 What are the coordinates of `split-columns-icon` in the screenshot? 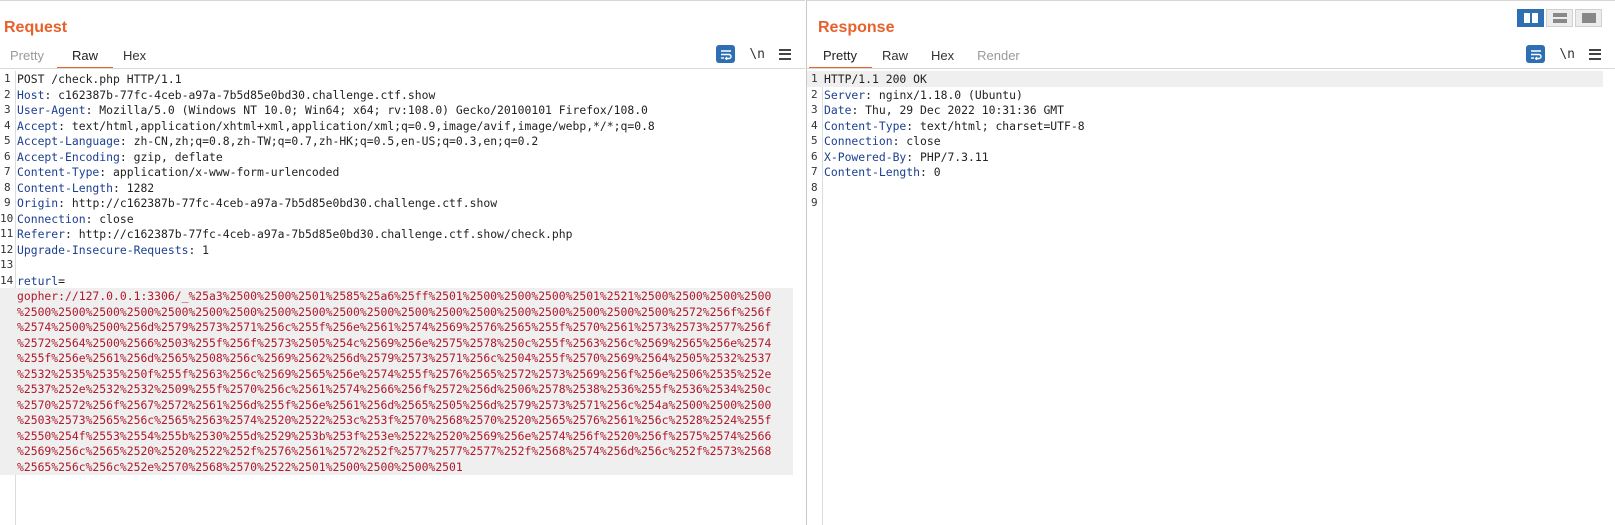 It's located at (1530, 18).